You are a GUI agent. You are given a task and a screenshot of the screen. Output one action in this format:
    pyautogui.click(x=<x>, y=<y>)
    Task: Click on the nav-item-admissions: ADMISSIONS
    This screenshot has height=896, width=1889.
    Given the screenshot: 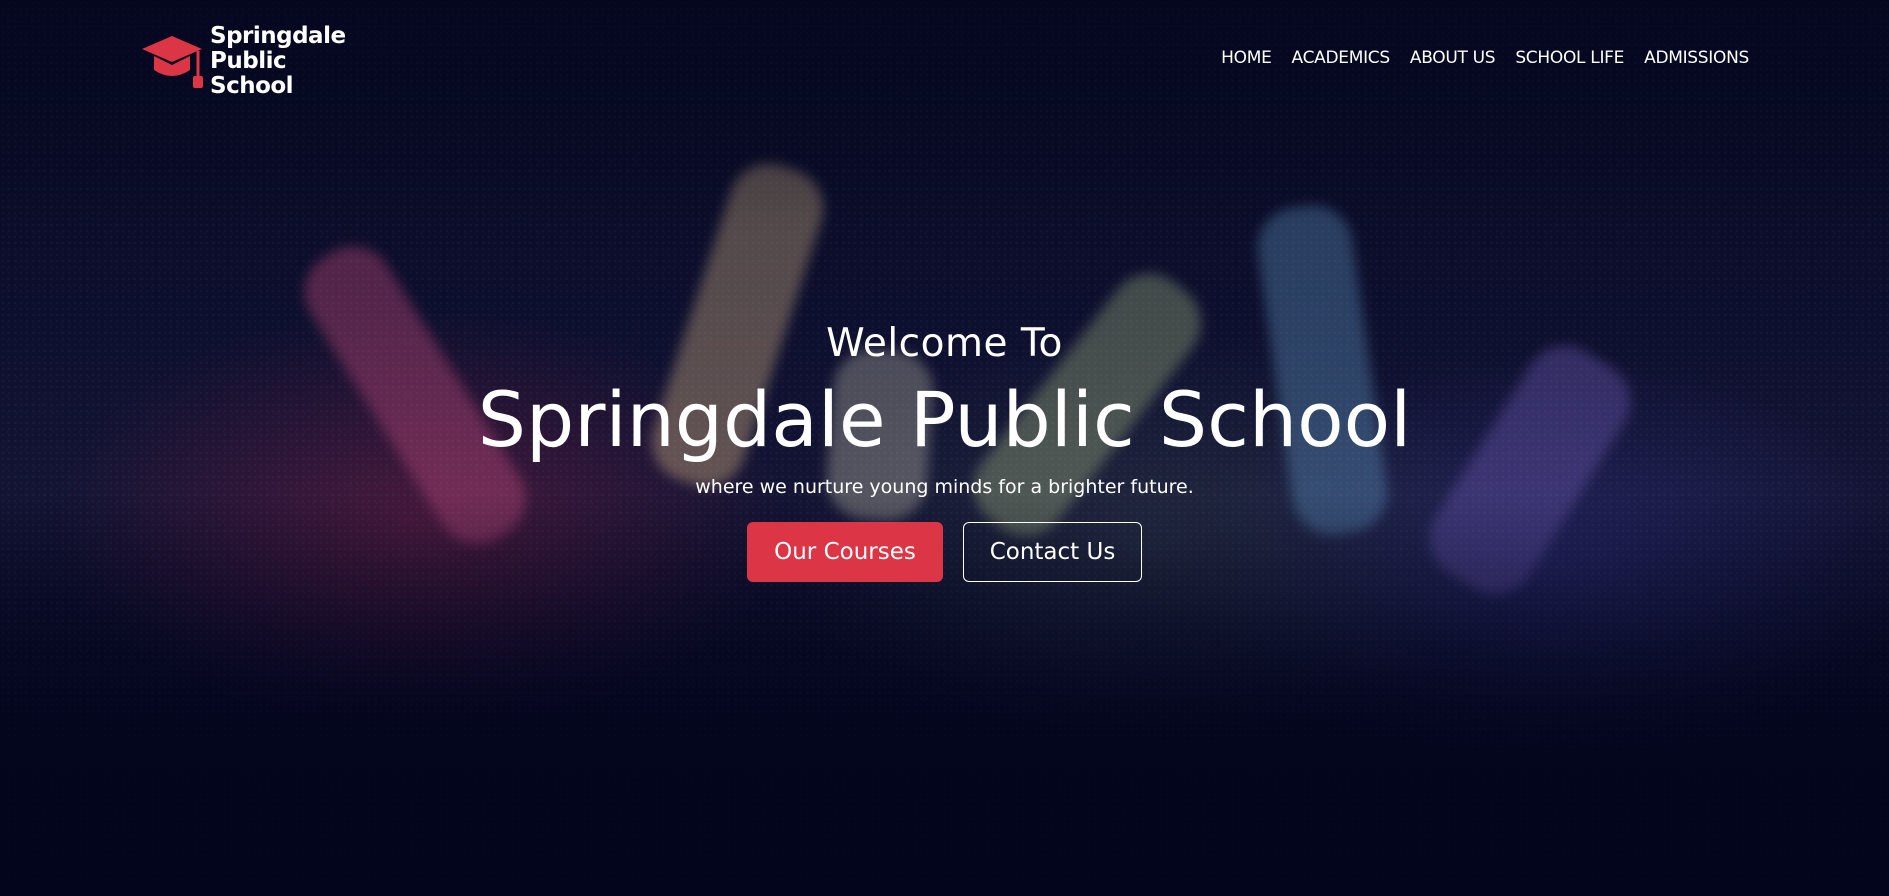 What is the action you would take?
    pyautogui.click(x=1696, y=58)
    